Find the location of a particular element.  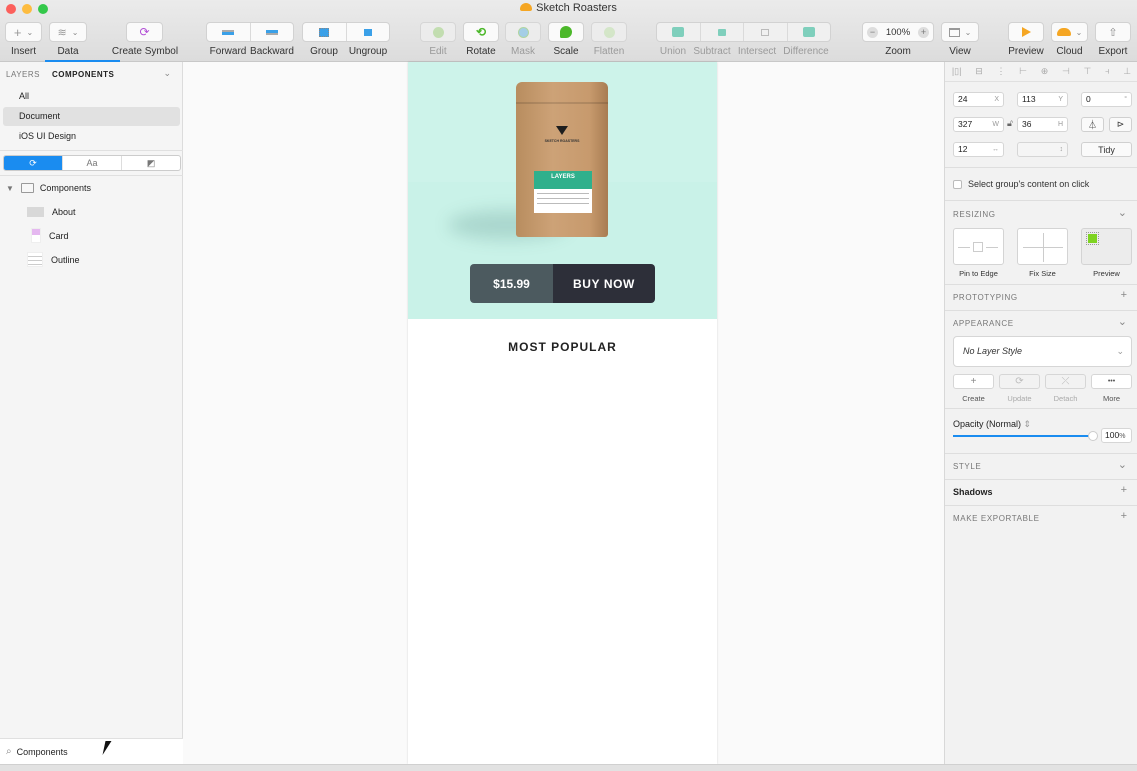

scale-icon is located at coordinates (566, 32).